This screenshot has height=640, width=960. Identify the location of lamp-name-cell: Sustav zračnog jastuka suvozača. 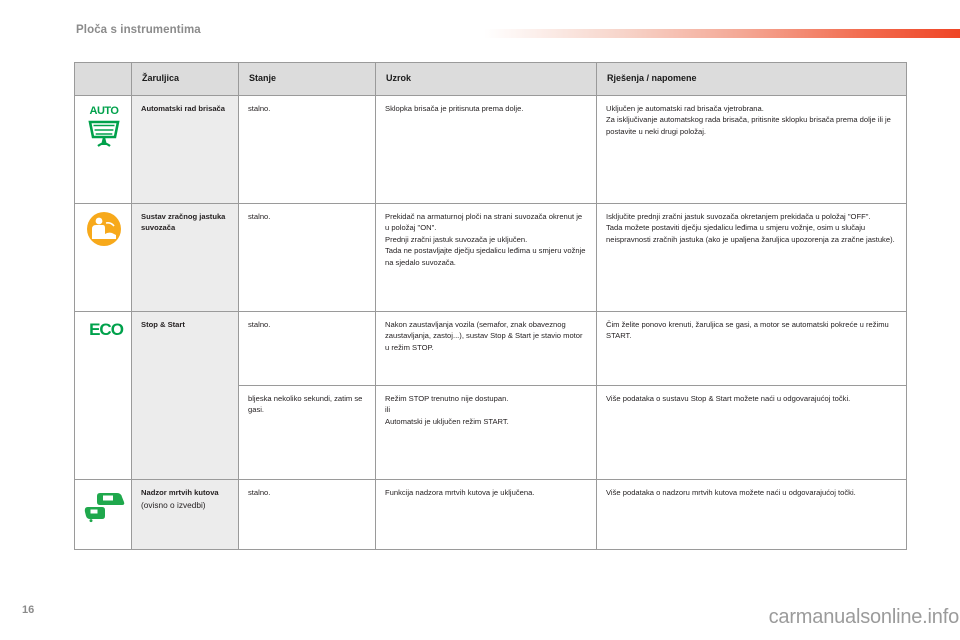
(185, 257).